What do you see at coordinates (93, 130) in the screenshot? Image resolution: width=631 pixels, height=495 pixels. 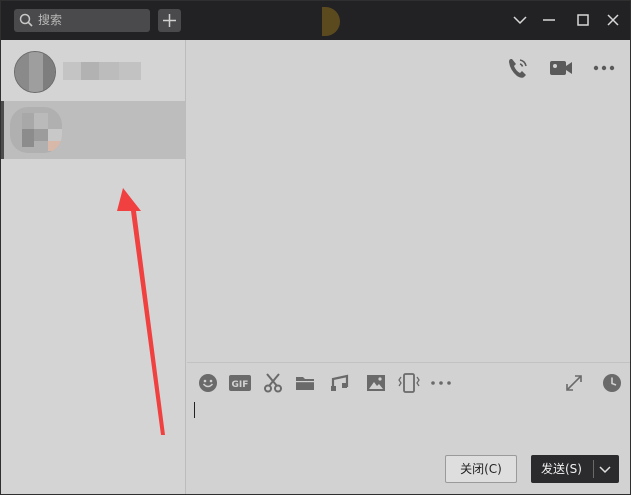 I see `contact-item-selected` at bounding box center [93, 130].